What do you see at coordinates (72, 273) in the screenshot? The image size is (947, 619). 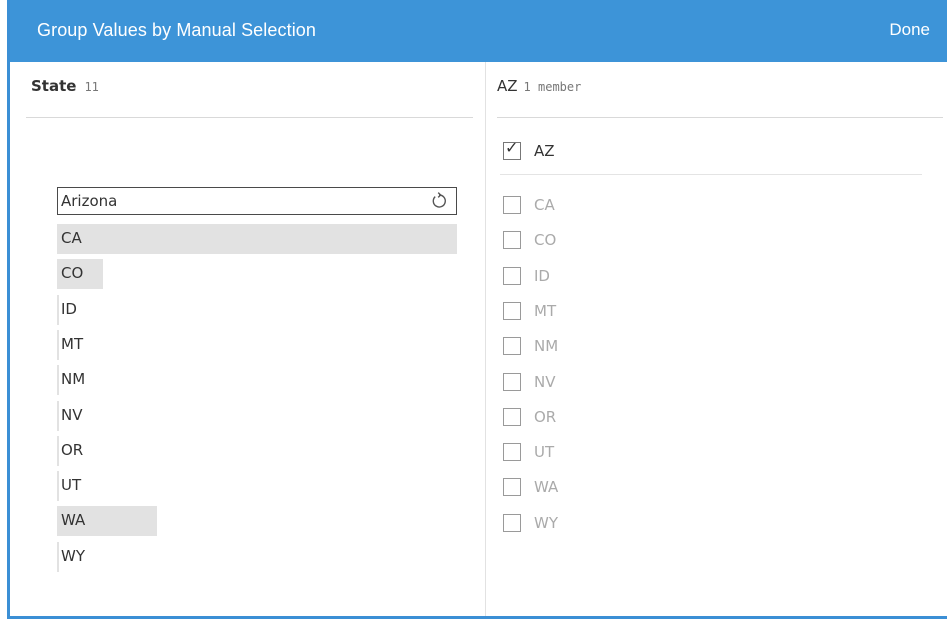 I see `value-label: CO` at bounding box center [72, 273].